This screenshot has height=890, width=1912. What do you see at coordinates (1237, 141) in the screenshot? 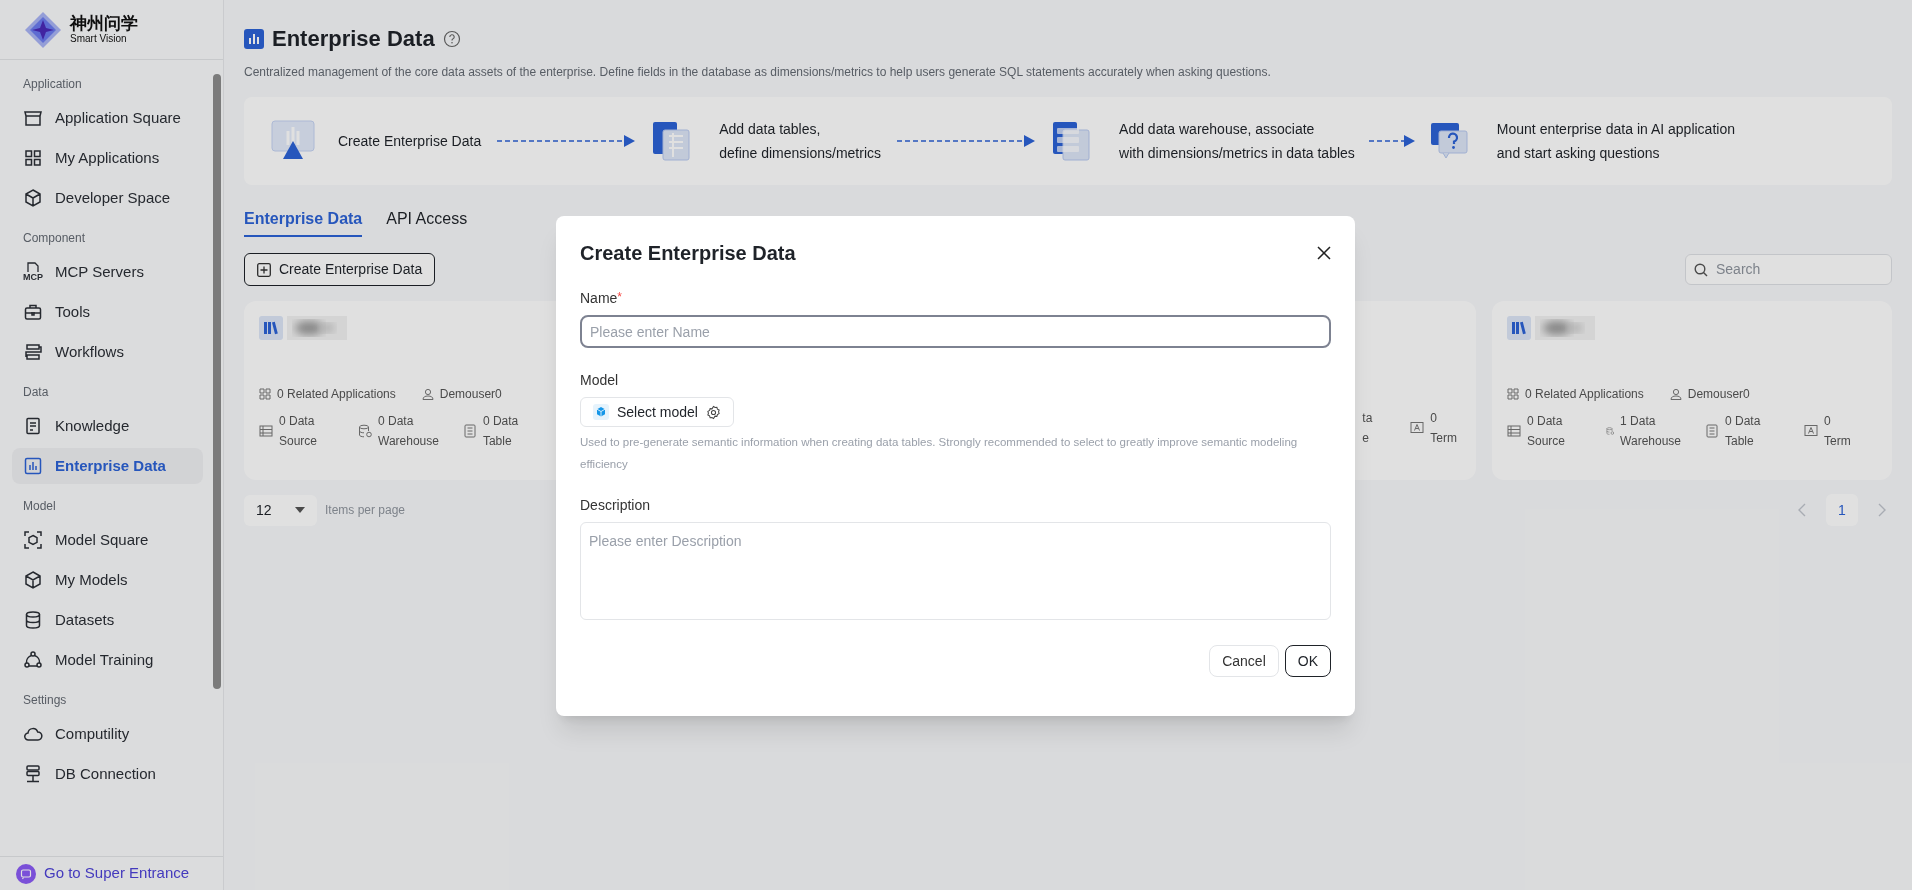
I see `step-text: Add data warehouse, associate with dimensions/metrics in data tables` at bounding box center [1237, 141].